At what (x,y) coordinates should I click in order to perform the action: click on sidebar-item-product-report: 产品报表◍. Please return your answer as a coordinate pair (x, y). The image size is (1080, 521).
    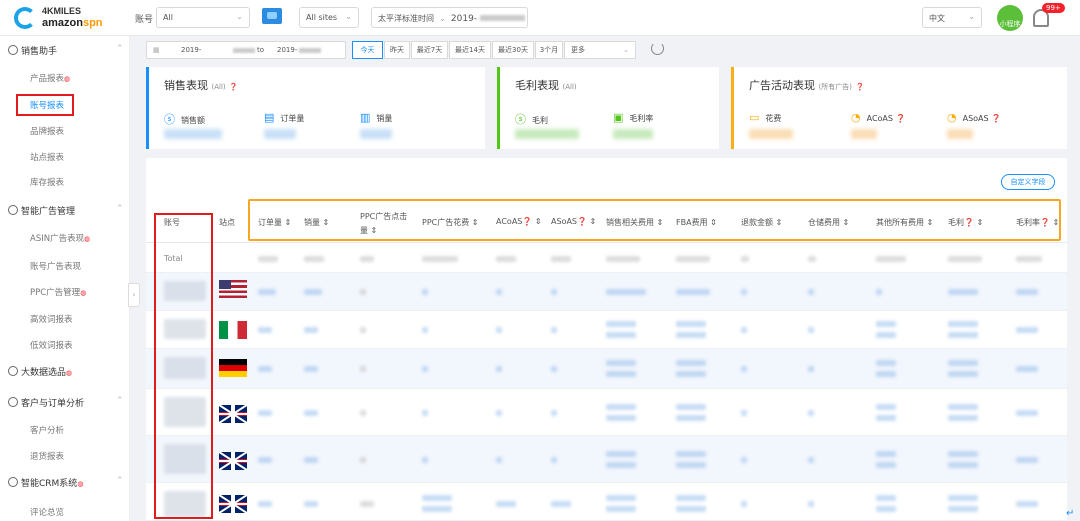
    Looking at the image, I should click on (50, 78).